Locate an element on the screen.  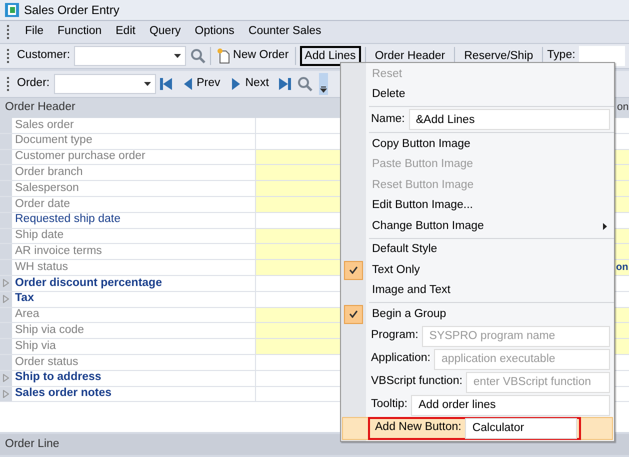
menu-item: Delete is located at coordinates (477, 94).